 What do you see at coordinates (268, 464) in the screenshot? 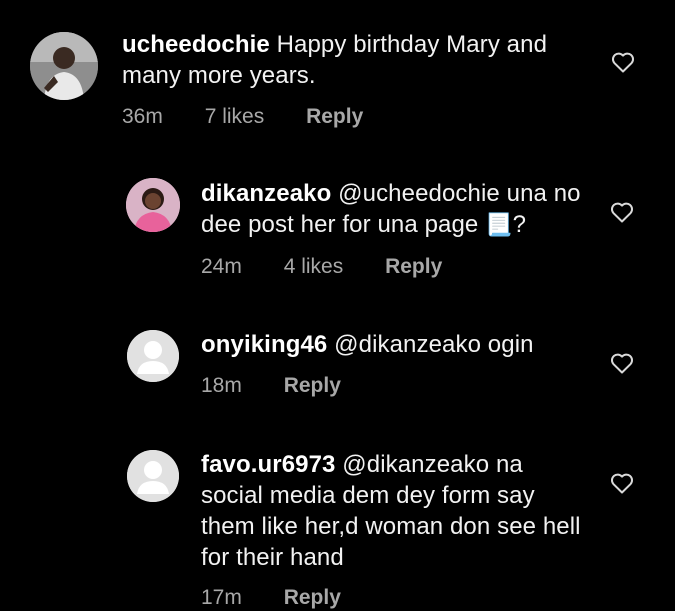
I see `comment-username: favo.ur6973` at bounding box center [268, 464].